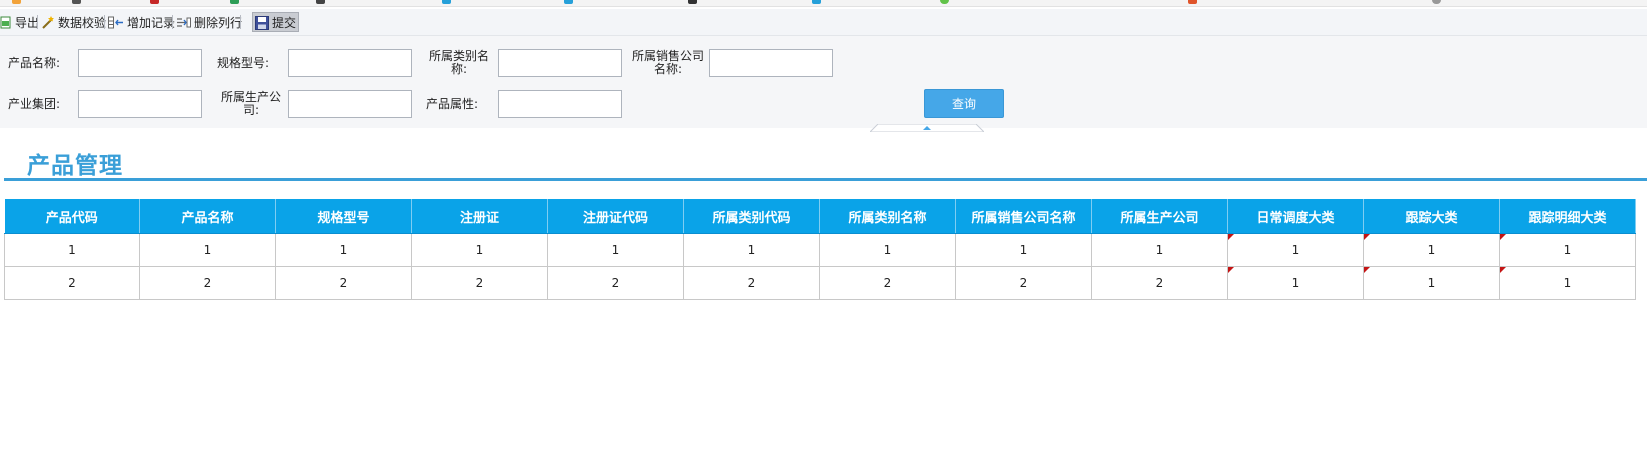 This screenshot has height=475, width=1647. Describe the element at coordinates (27, 22) in the screenshot. I see `export-label: 导出` at that location.